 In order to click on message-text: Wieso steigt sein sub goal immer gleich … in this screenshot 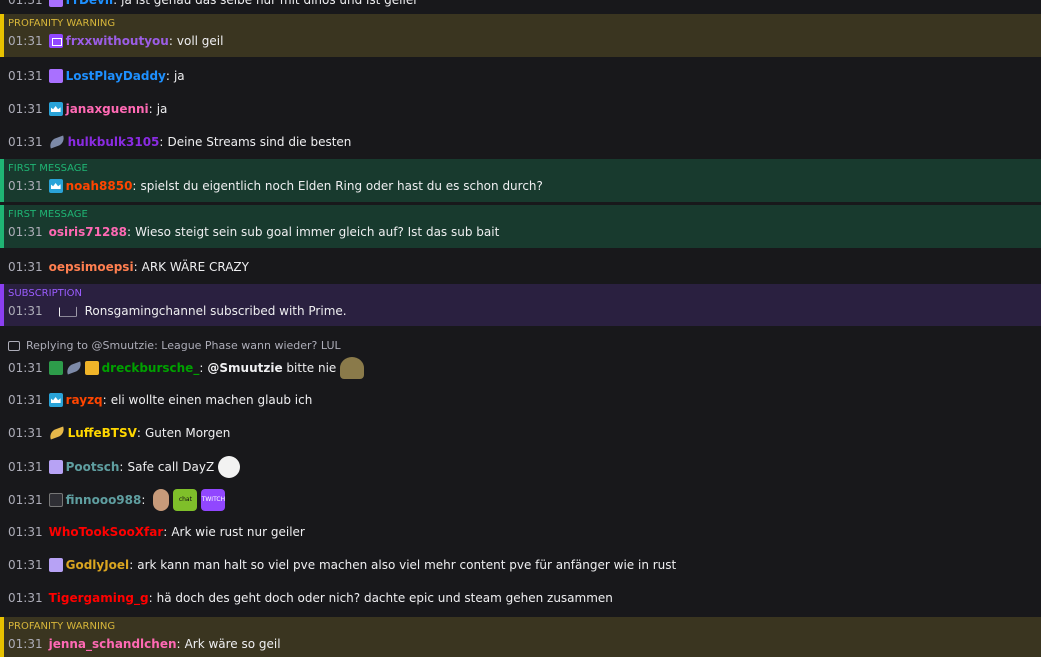, I will do `click(317, 232)`.